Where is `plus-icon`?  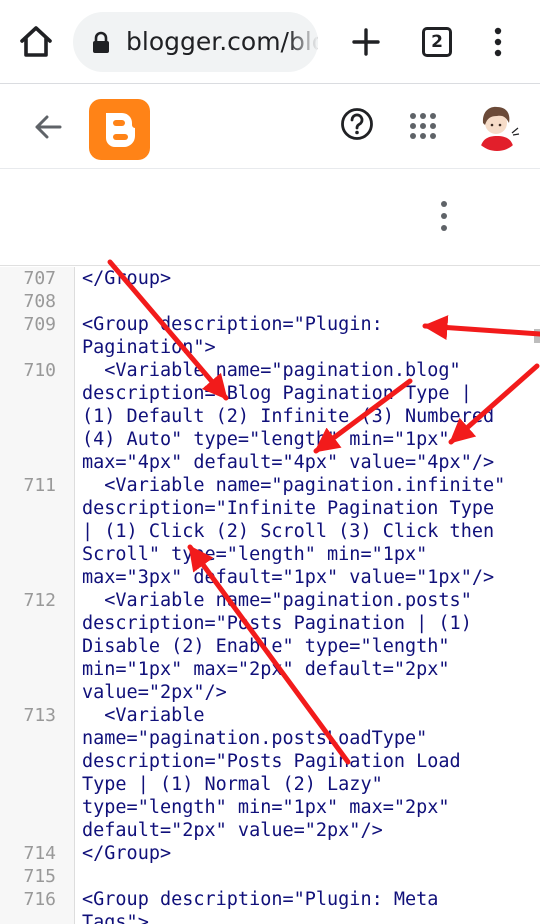 plus-icon is located at coordinates (366, 42).